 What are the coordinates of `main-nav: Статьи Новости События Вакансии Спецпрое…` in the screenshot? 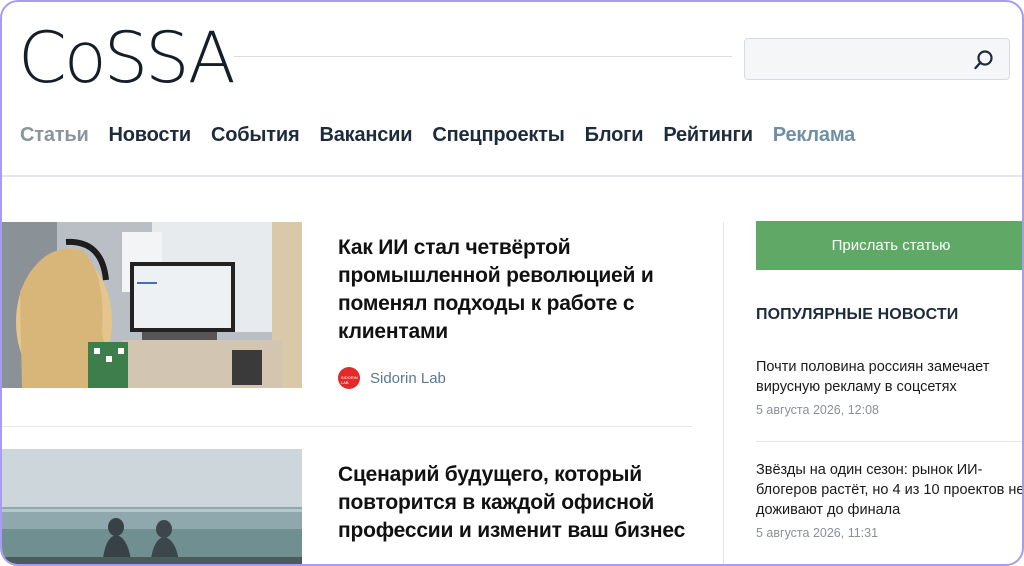 It's located at (447, 135).